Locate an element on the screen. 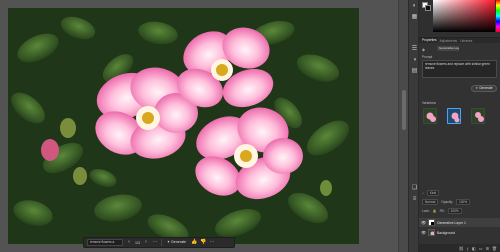  libraries-icon: ▤ is located at coordinates (414, 71).